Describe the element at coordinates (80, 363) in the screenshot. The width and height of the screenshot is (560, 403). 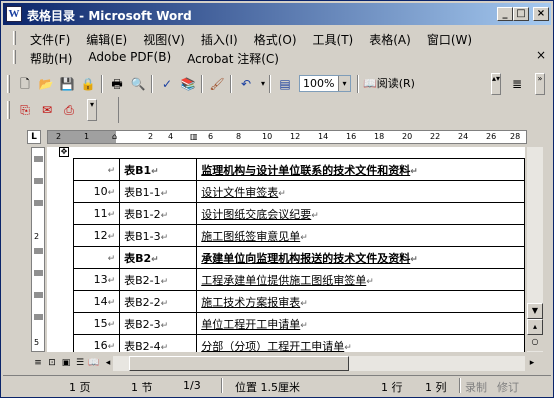
I see `outline-view-icon: ☰` at that location.